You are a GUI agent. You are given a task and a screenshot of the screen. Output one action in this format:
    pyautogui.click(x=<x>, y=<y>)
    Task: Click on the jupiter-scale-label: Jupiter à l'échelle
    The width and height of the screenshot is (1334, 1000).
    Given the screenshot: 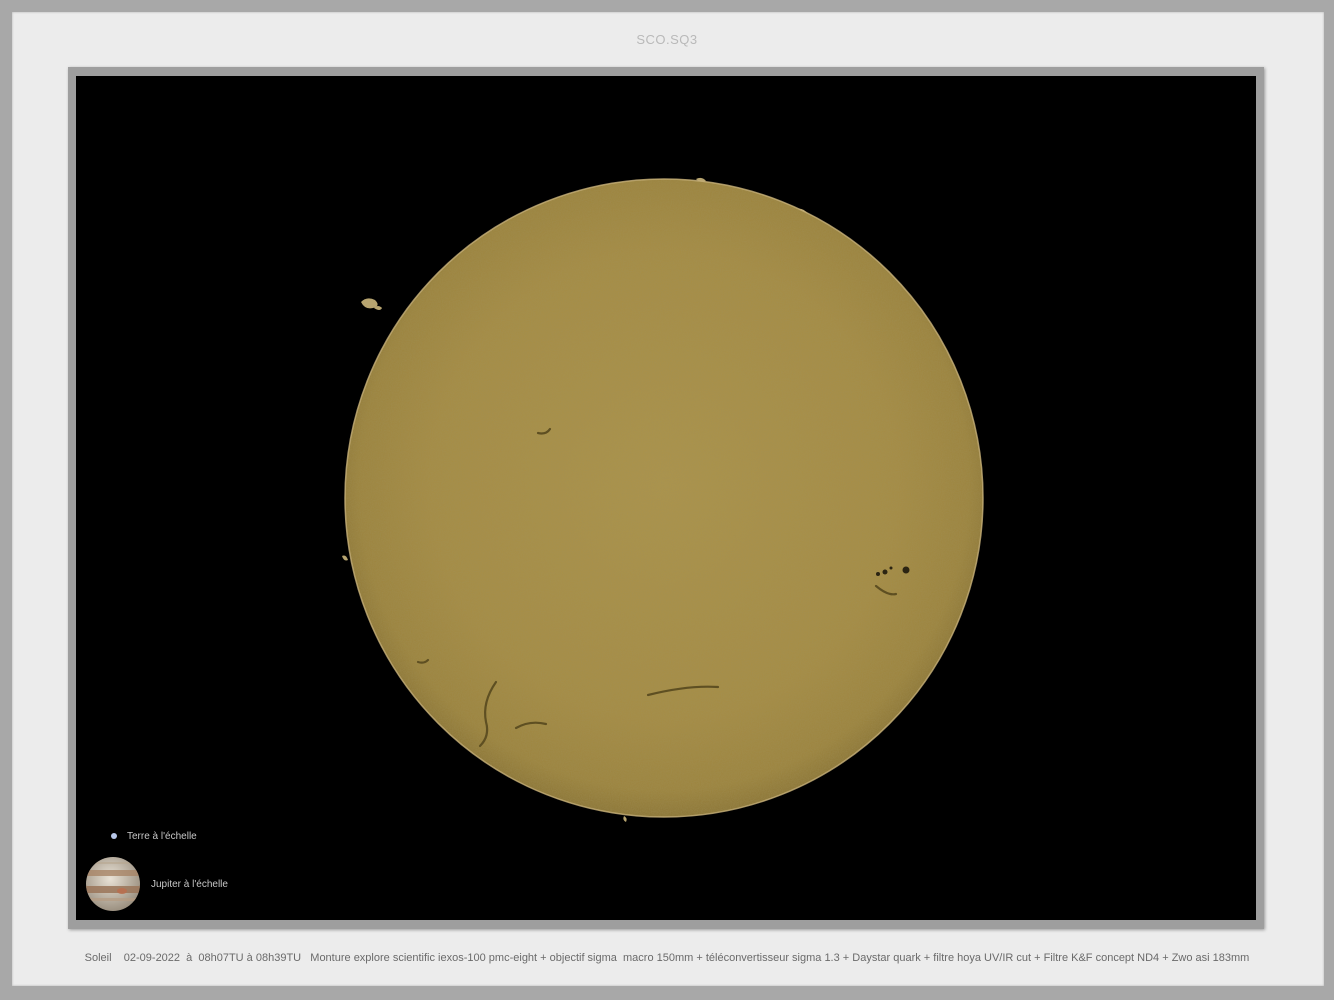 What is the action you would take?
    pyautogui.click(x=189, y=884)
    